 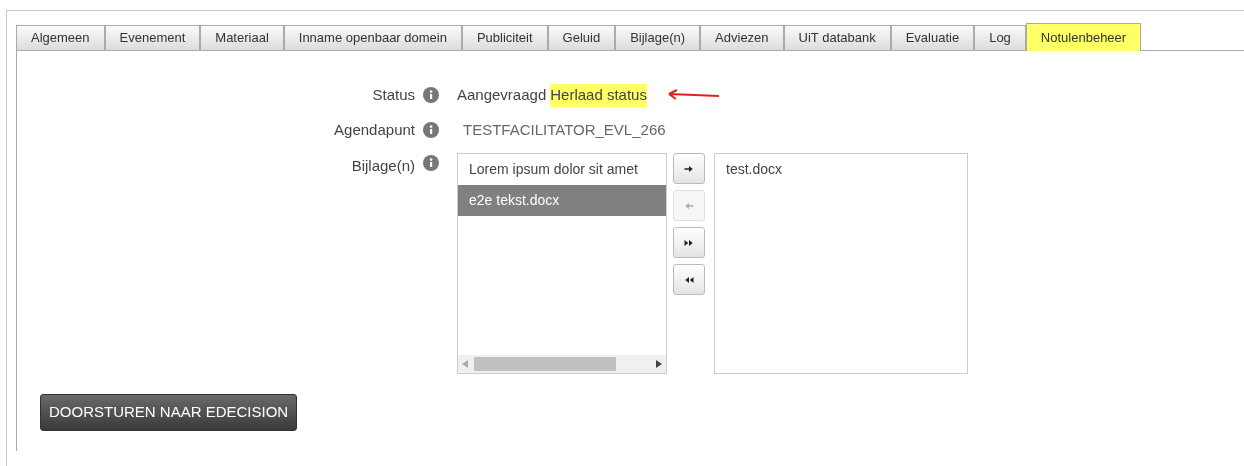 I want to click on status-value: Aangevraagd, so click(x=502, y=95).